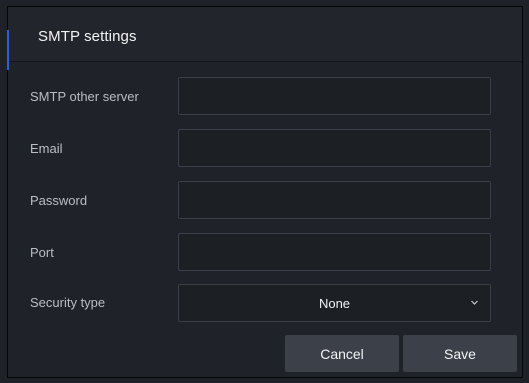 The height and width of the screenshot is (383, 529). I want to click on password-field, so click(334, 200).